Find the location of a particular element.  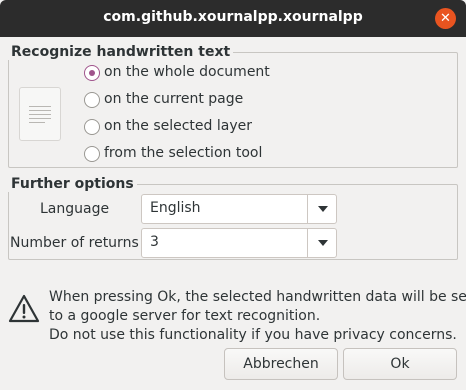

warning-icon is located at coordinates (24, 308).